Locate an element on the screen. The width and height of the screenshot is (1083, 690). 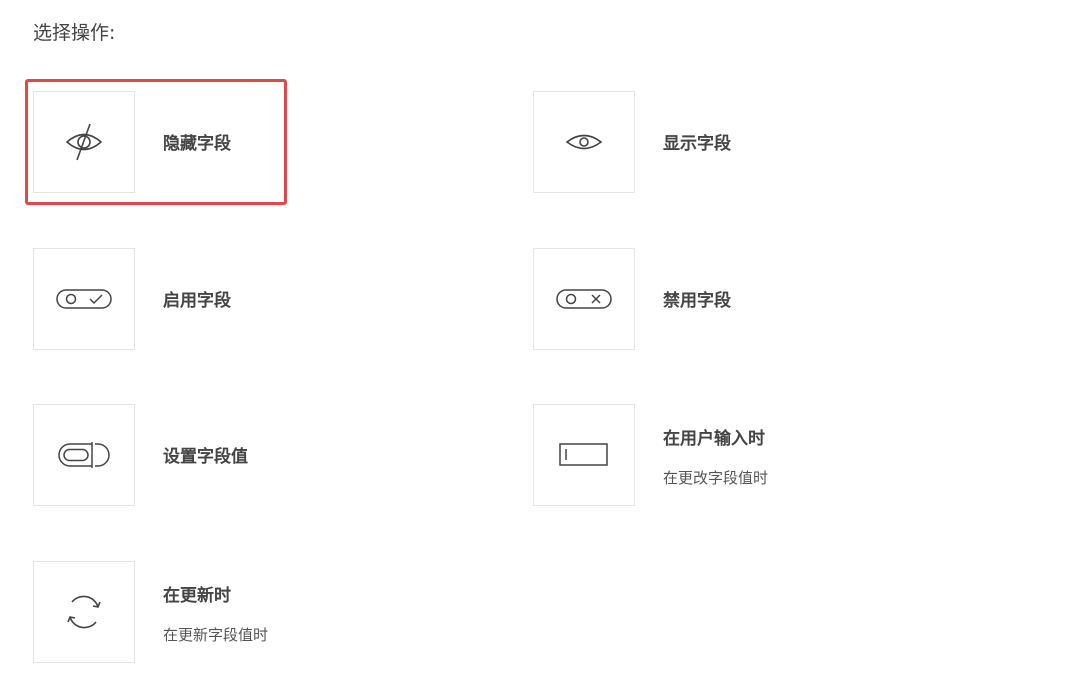
text-cursor-box-icon is located at coordinates (584, 455).